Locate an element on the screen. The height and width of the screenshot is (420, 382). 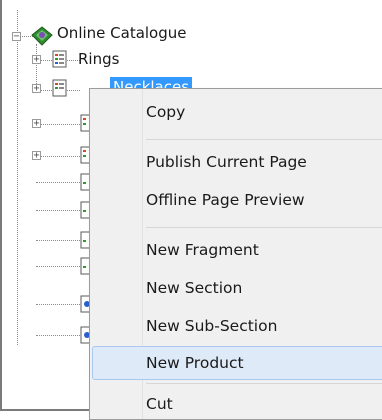
menu-item-publish-current-page: Publish Current Page is located at coordinates (226, 162).